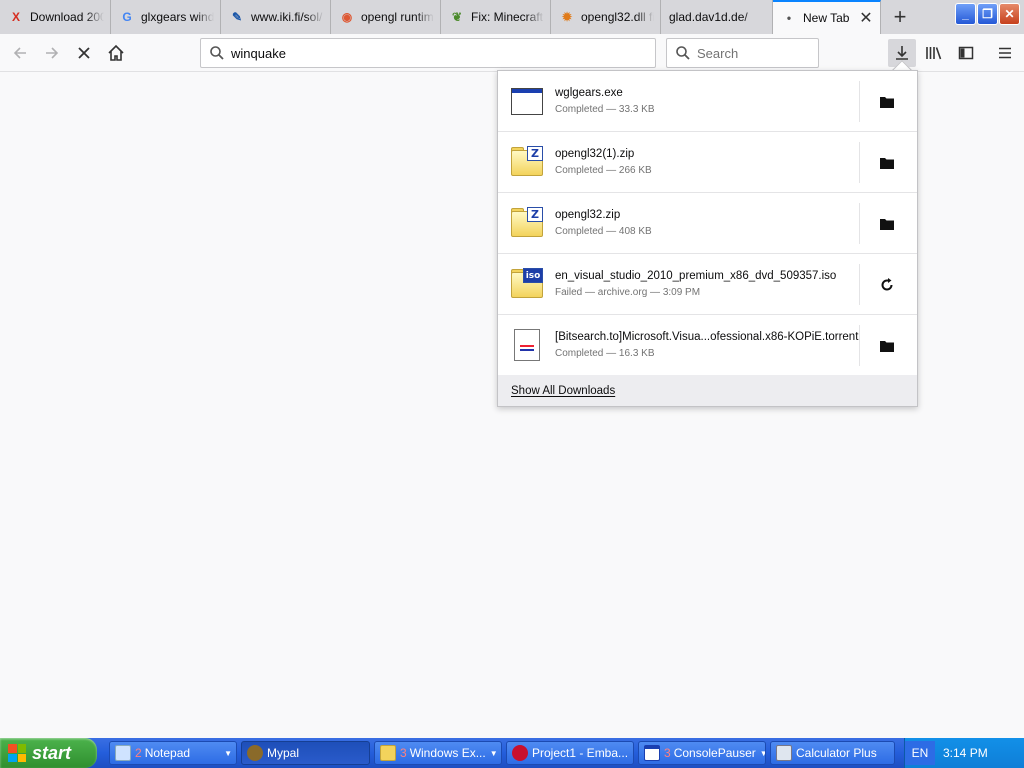 This screenshot has width=1024, height=768. I want to click on tab-title: www.iki.fi/sol/, so click(287, 17).